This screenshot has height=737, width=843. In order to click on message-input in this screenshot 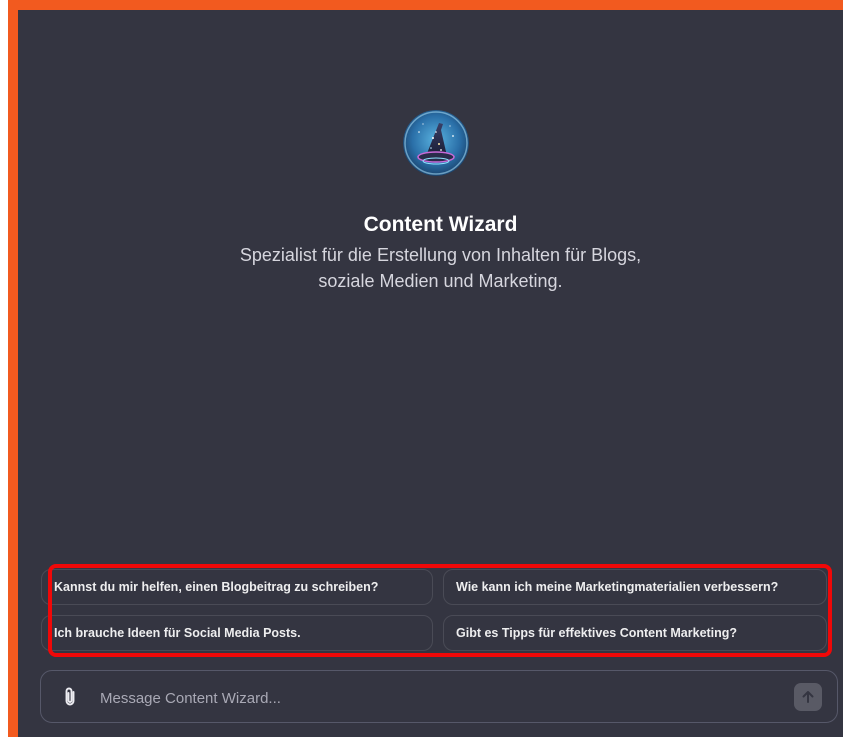, I will do `click(420, 698)`.